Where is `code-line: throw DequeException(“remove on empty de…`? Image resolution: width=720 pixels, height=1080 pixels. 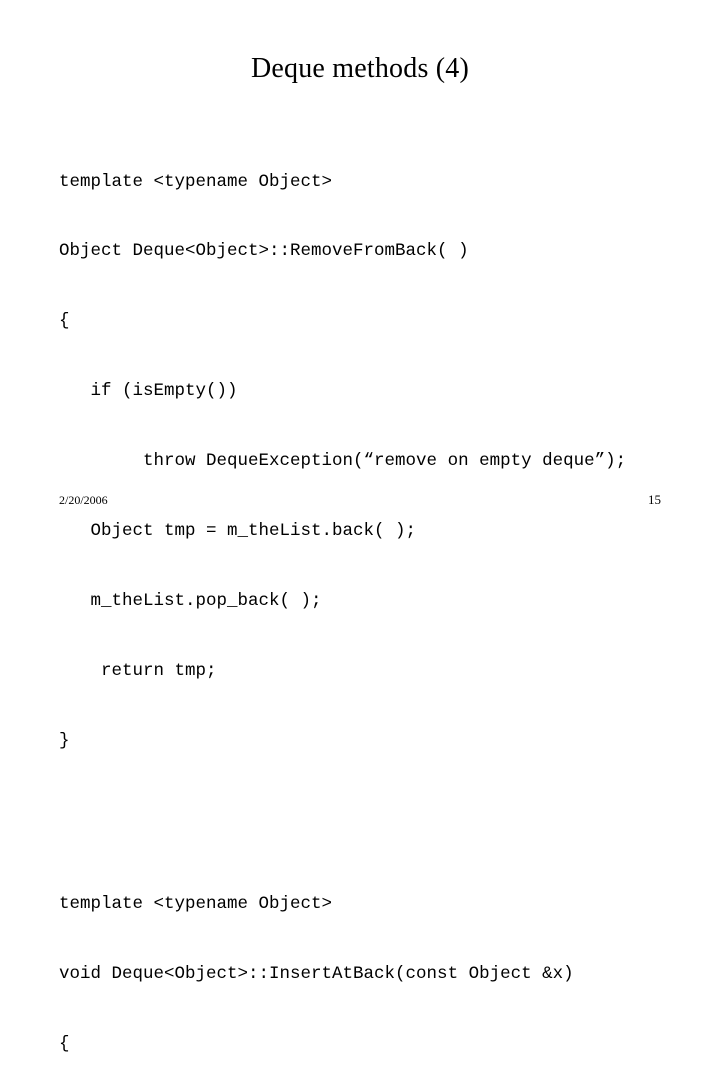 code-line: throw DequeException(“remove on empty de… is located at coordinates (343, 461).